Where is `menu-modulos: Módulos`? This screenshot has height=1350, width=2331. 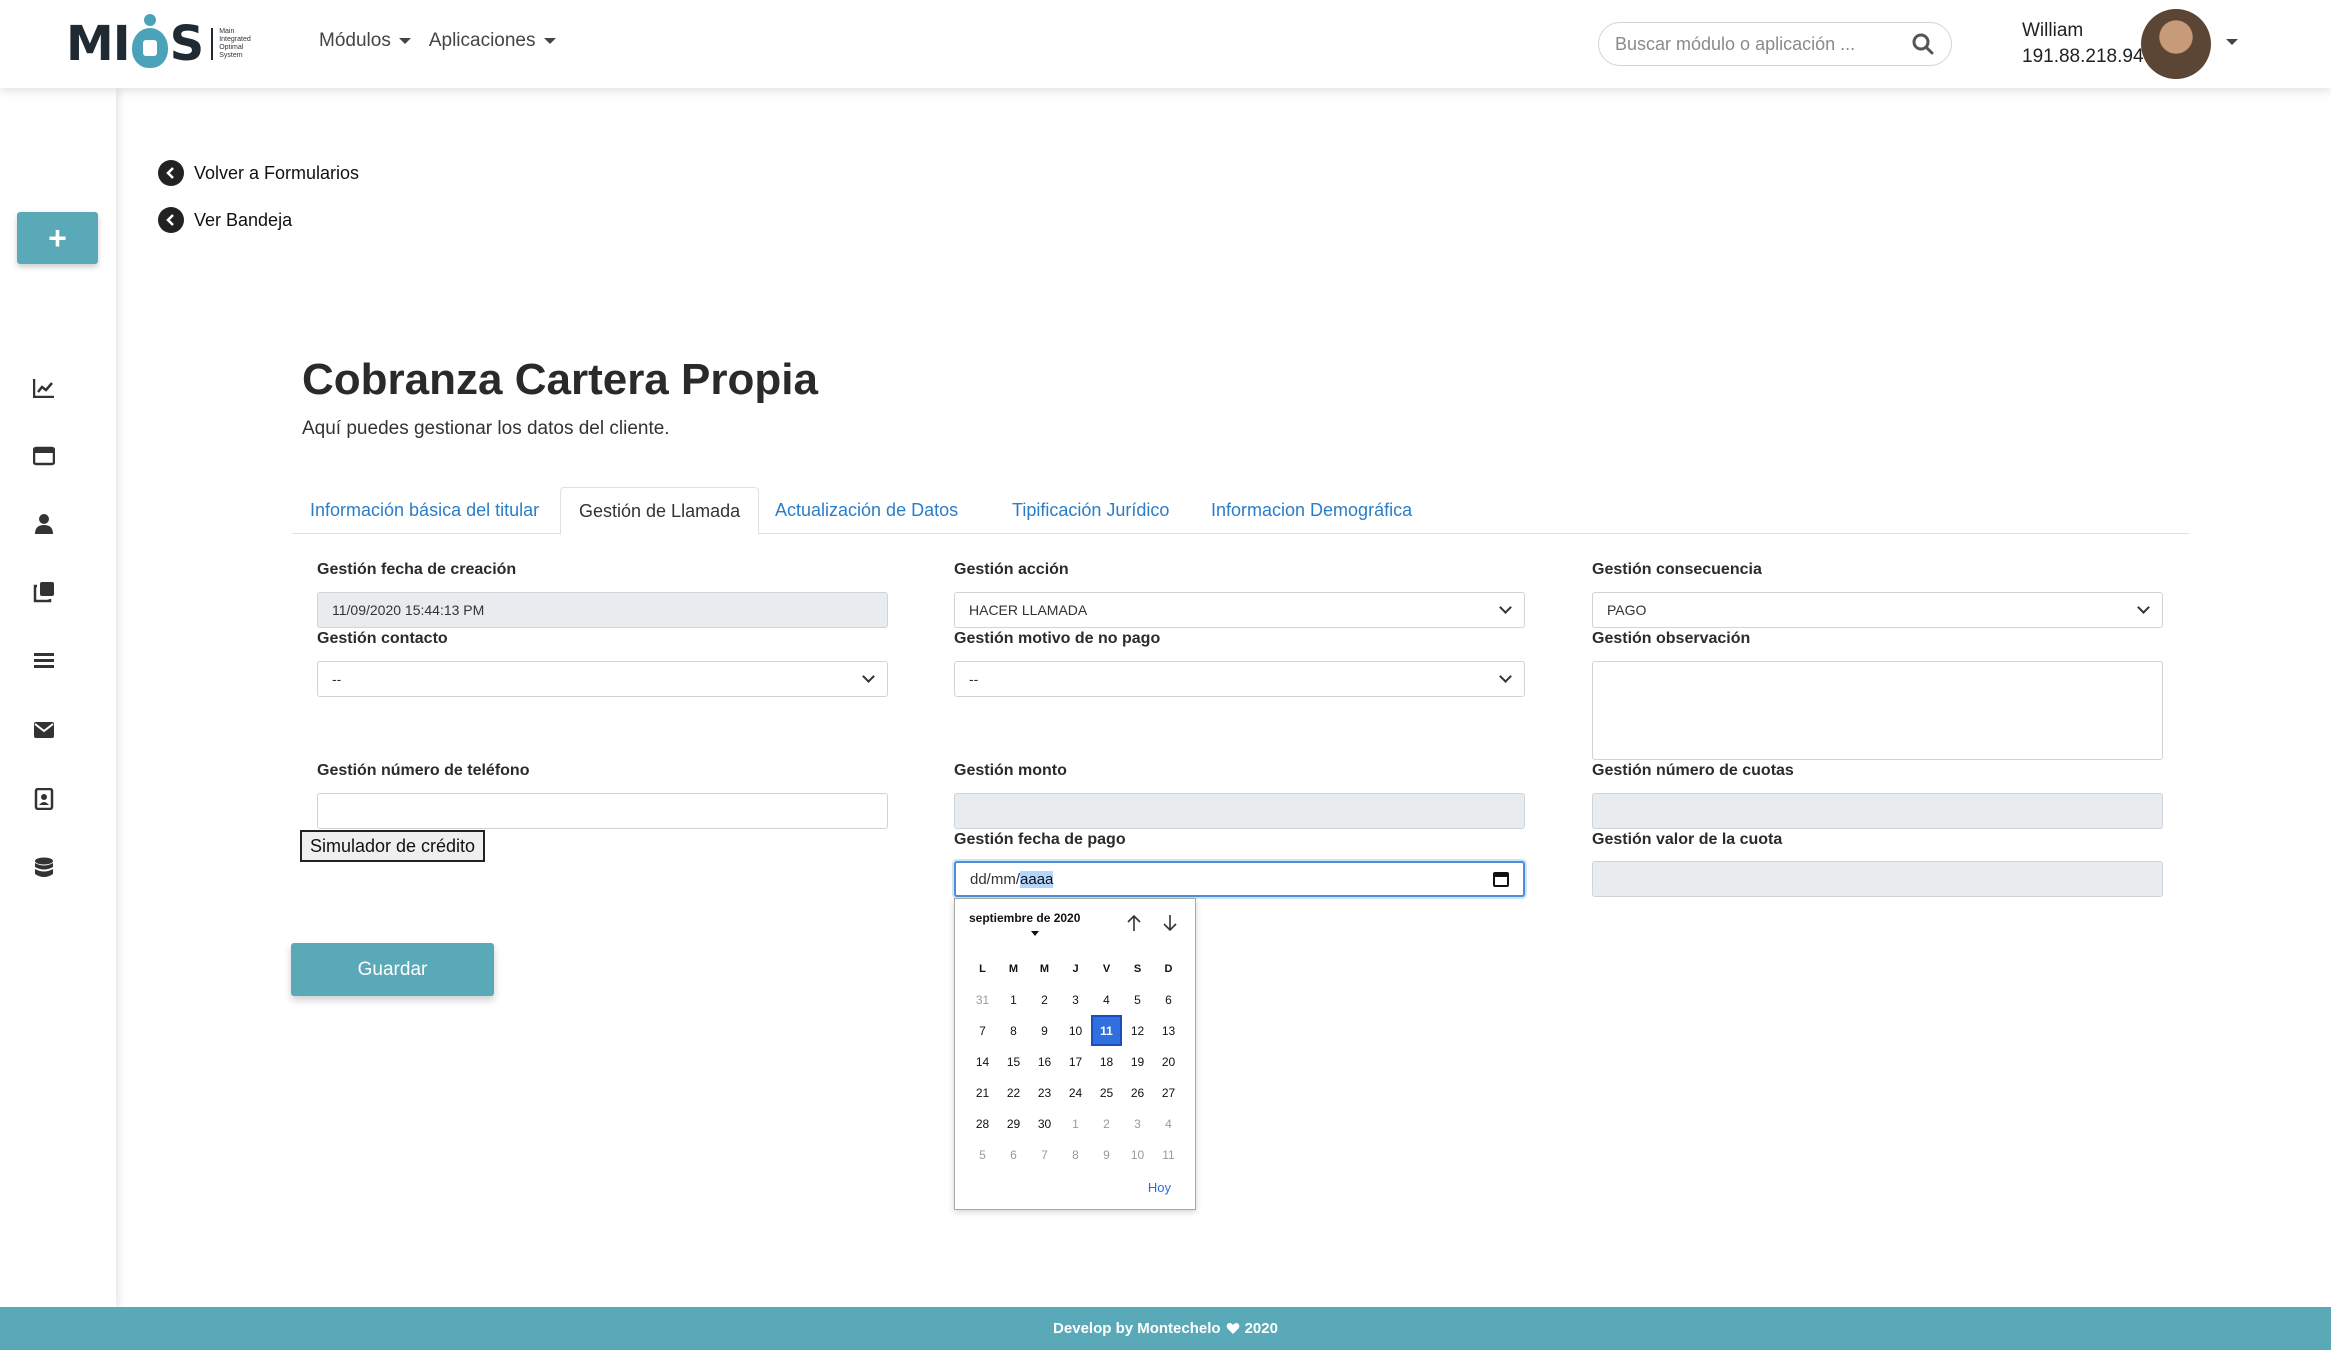 menu-modulos: Módulos is located at coordinates (365, 41).